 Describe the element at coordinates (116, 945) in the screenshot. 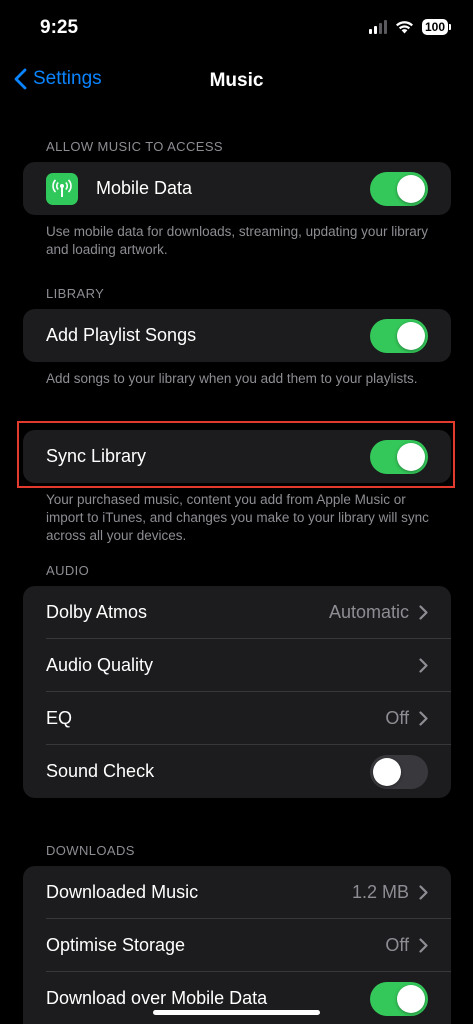

I see `optimise-storage-label: Optimise Storage` at that location.